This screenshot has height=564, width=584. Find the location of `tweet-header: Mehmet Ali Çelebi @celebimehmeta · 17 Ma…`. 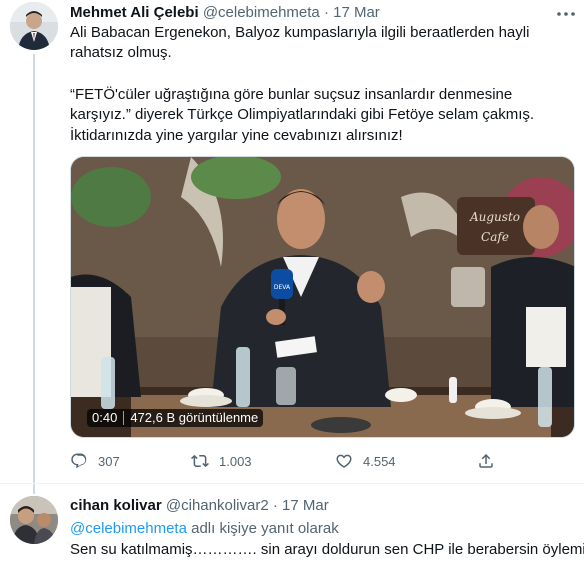

tweet-header: Mehmet Ali Çelebi @celebimehmeta · 17 Ma… is located at coordinates (225, 13).